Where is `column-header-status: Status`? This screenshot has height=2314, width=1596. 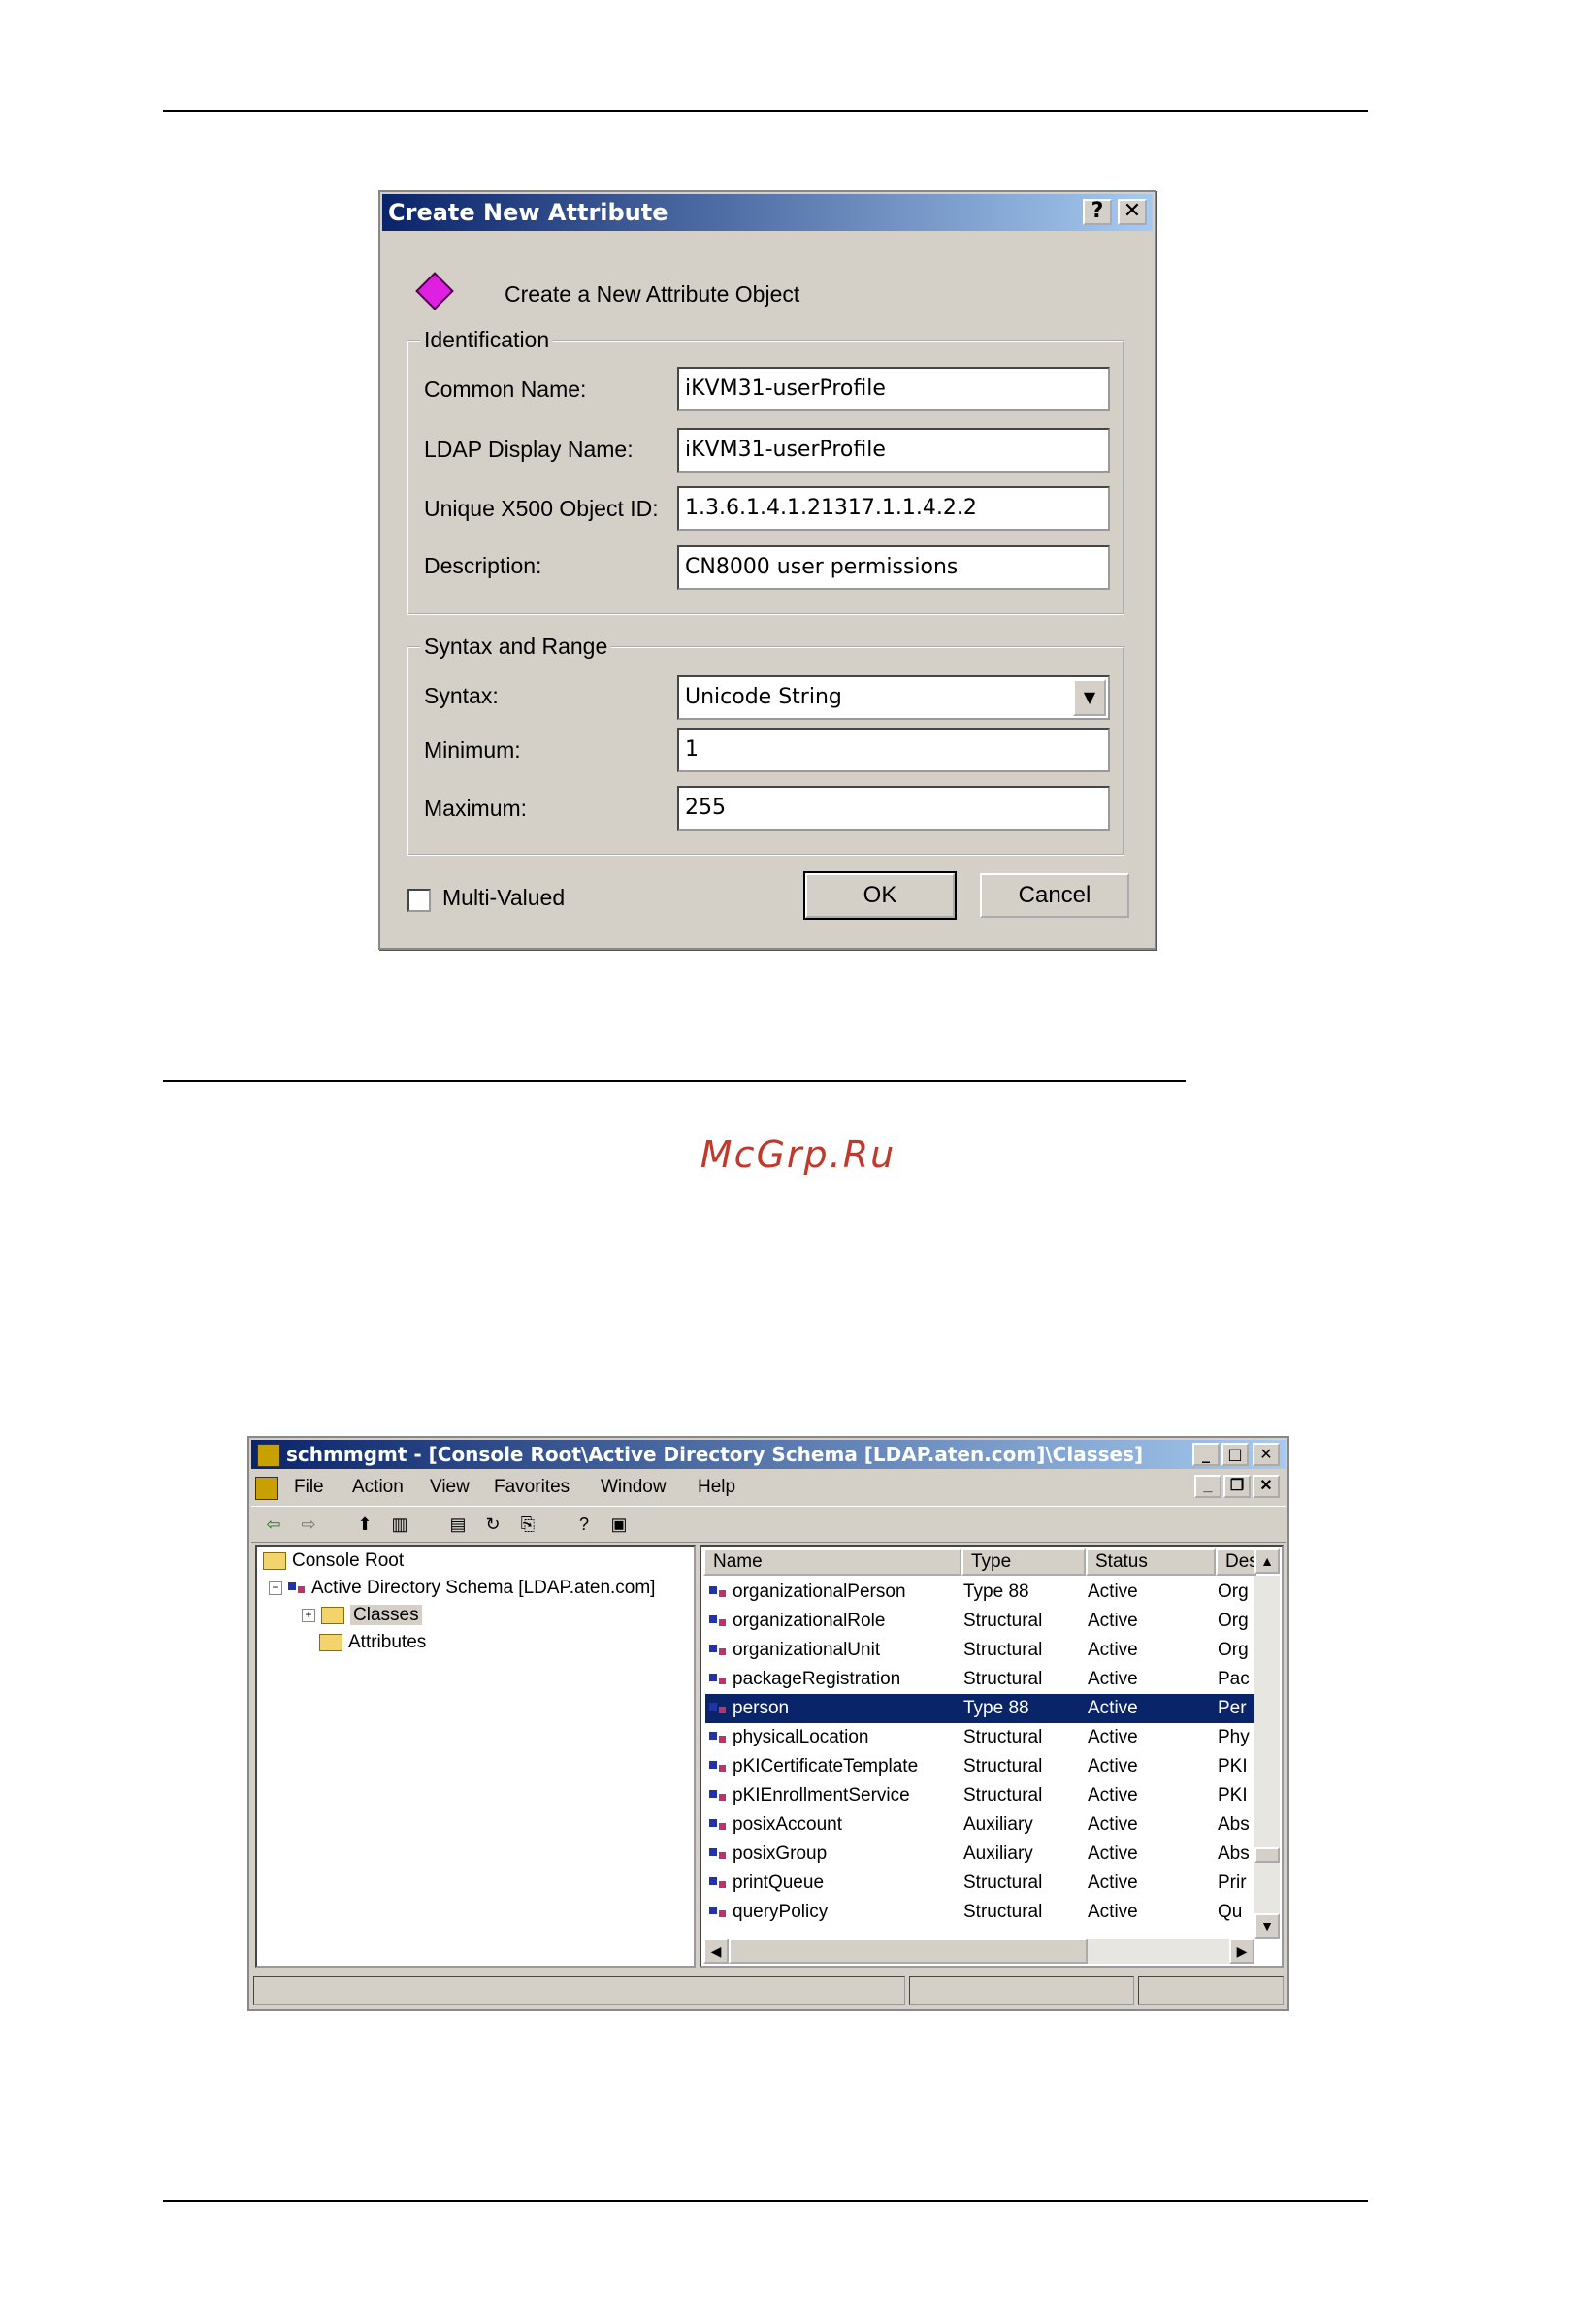
column-header-status: Status is located at coordinates (1151, 1562).